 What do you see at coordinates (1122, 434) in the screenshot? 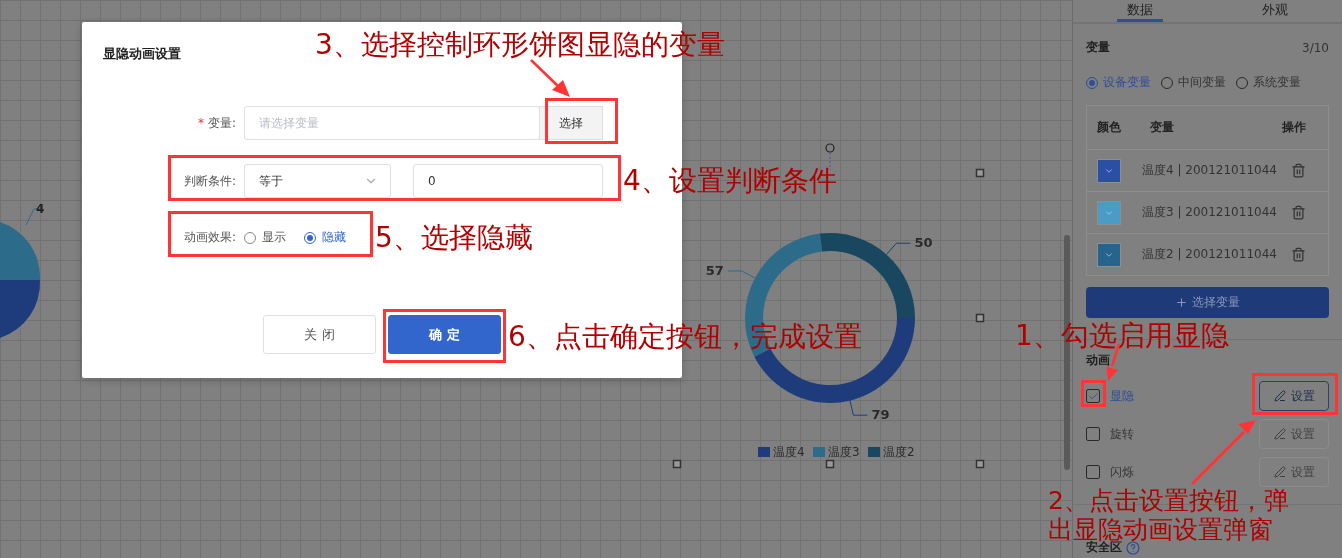
I see `checkbox-label: 旋转` at bounding box center [1122, 434].